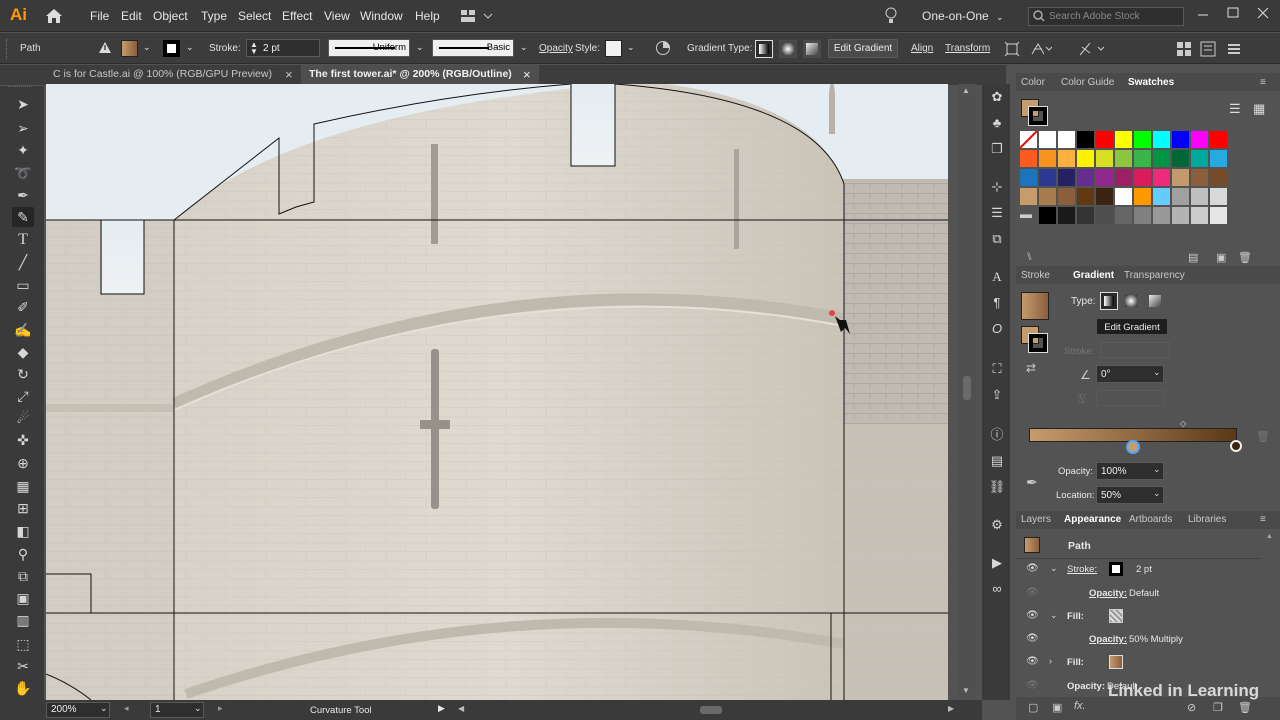 This screenshot has height=720, width=1280. What do you see at coordinates (23, 352) in the screenshot?
I see `eraser-tool-icon: ◆` at bounding box center [23, 352].